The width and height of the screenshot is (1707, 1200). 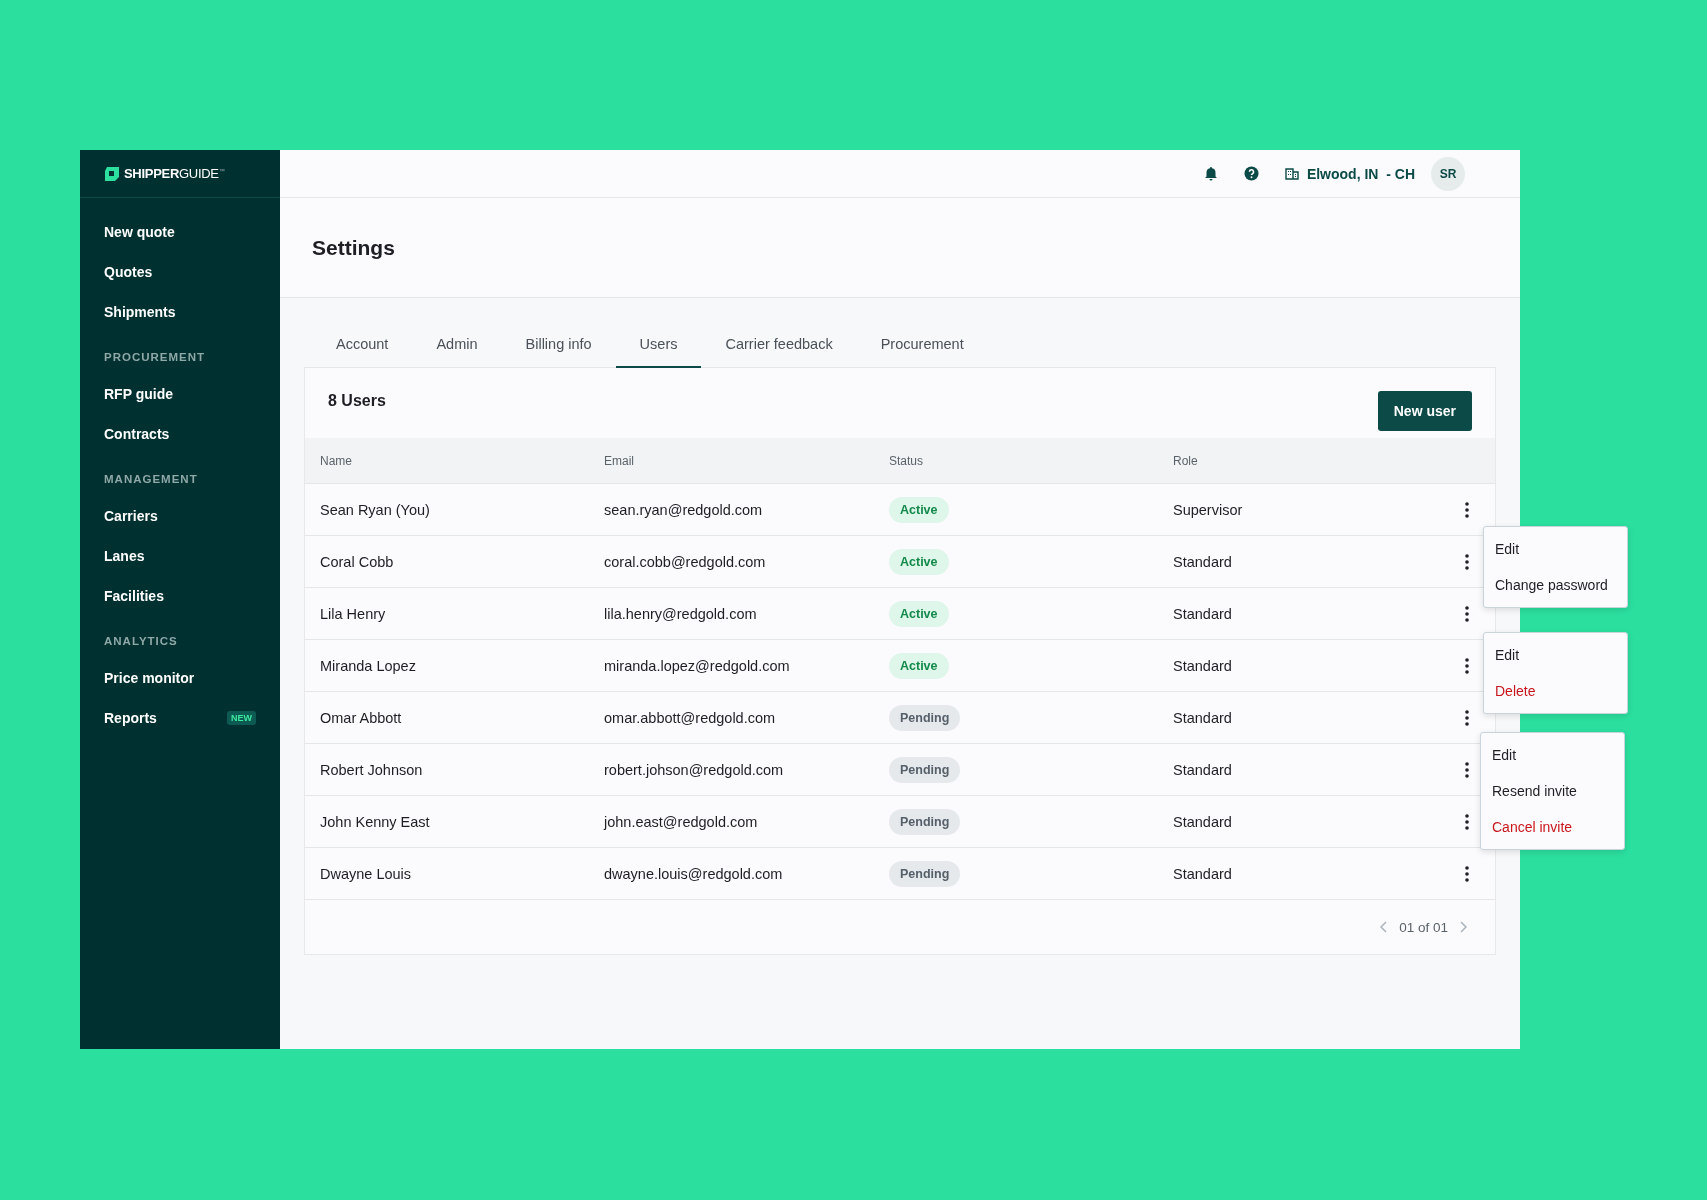 I want to click on table-cell-text: dwayne.louis@redgold.com, so click(x=694, y=873).